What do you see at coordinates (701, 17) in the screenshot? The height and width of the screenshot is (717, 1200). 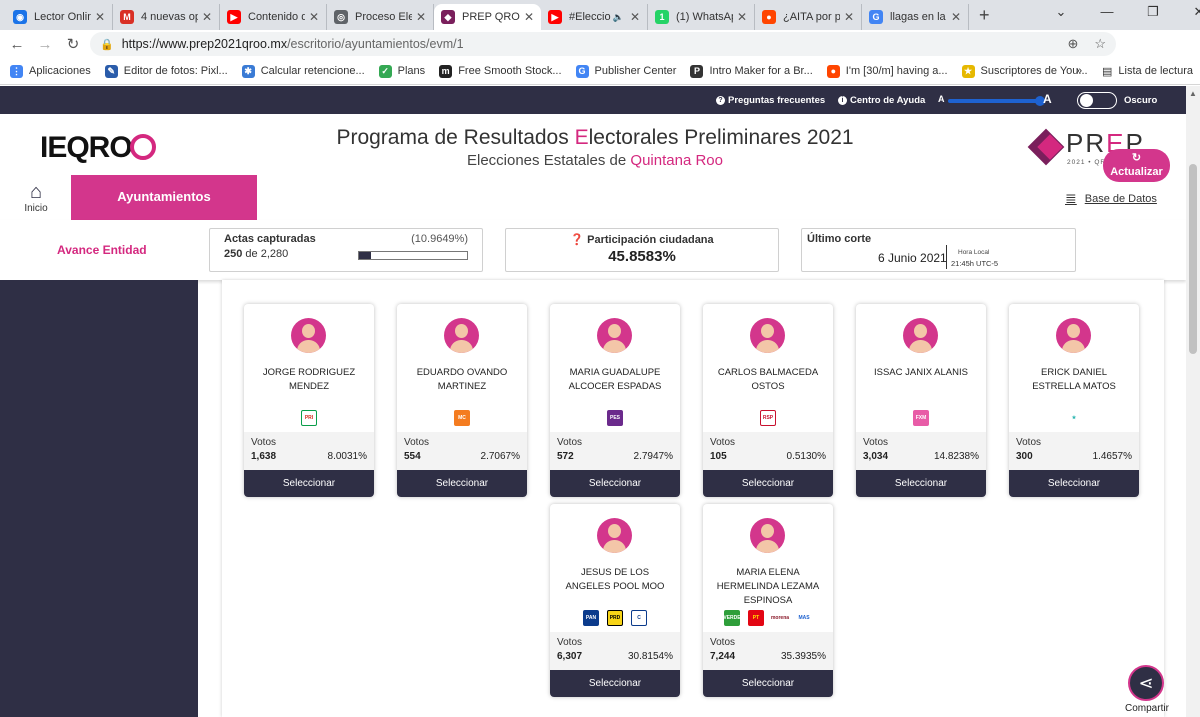 I see `browser-tab: 1 (1) WhatsAp ✕` at bounding box center [701, 17].